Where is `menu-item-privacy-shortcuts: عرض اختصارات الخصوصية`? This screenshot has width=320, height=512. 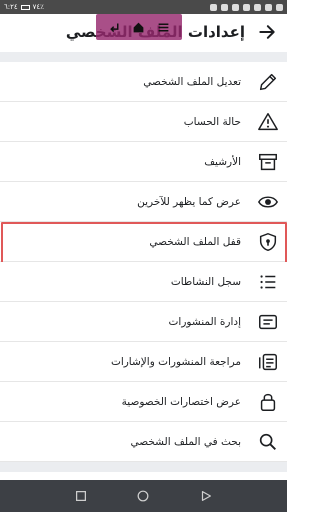 menu-item-privacy-shortcuts: عرض اختصارات الخصوصية is located at coordinates (143, 402).